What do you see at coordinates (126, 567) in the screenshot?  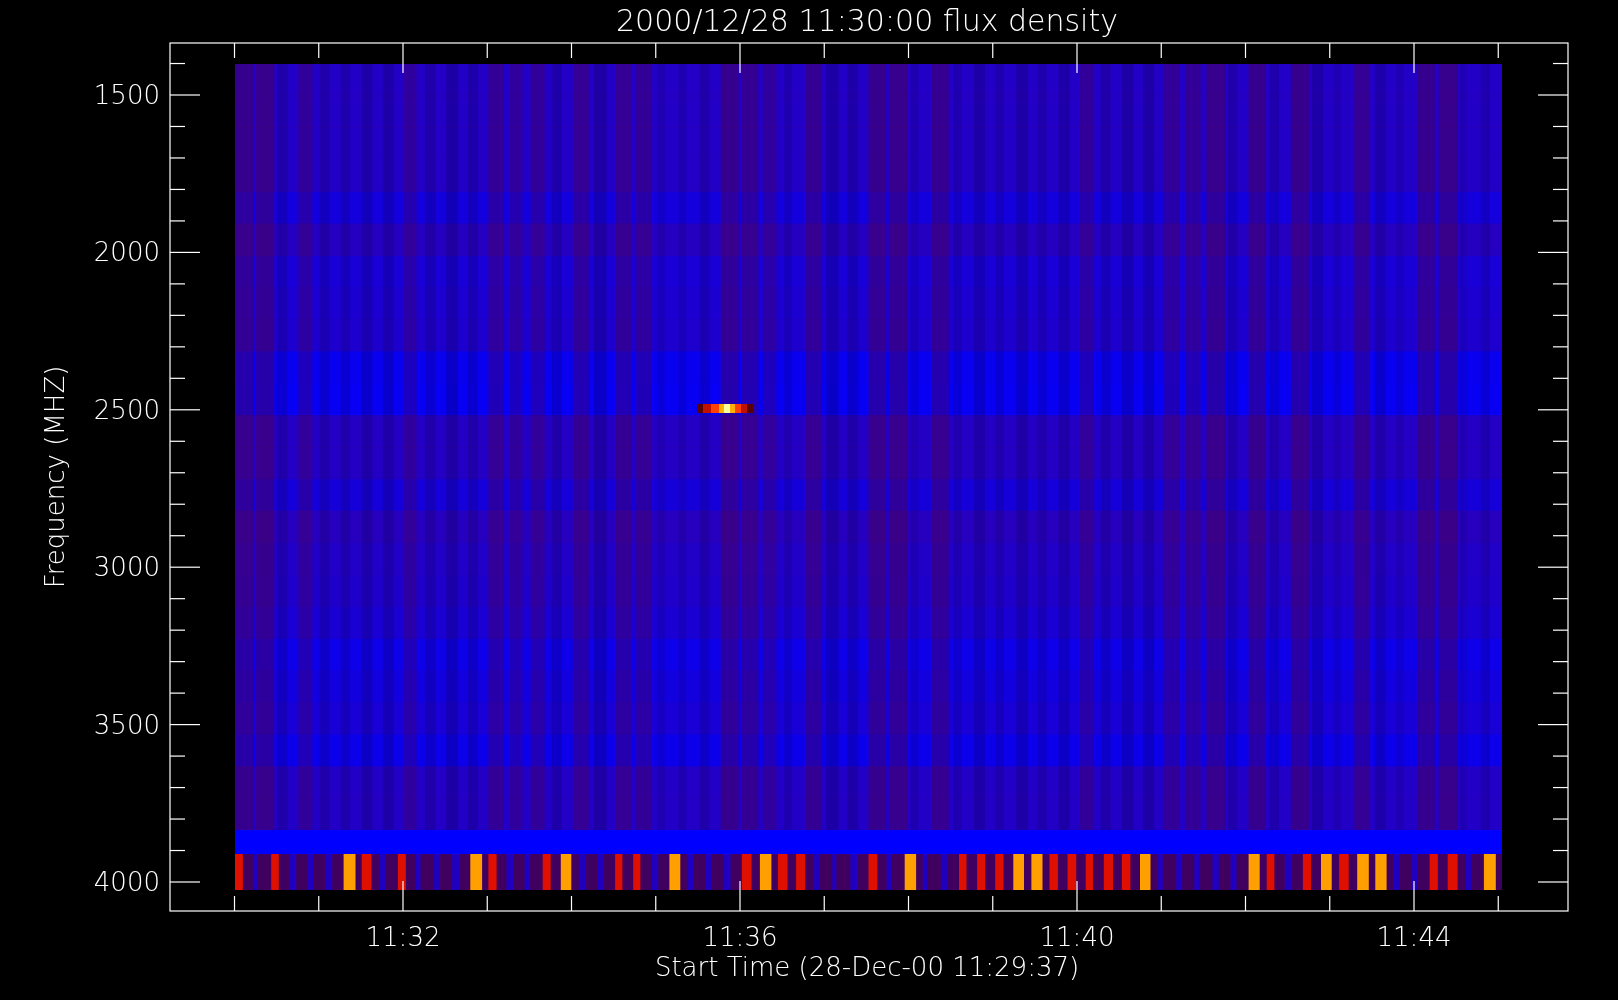 I see `y-tick-label: 3000` at bounding box center [126, 567].